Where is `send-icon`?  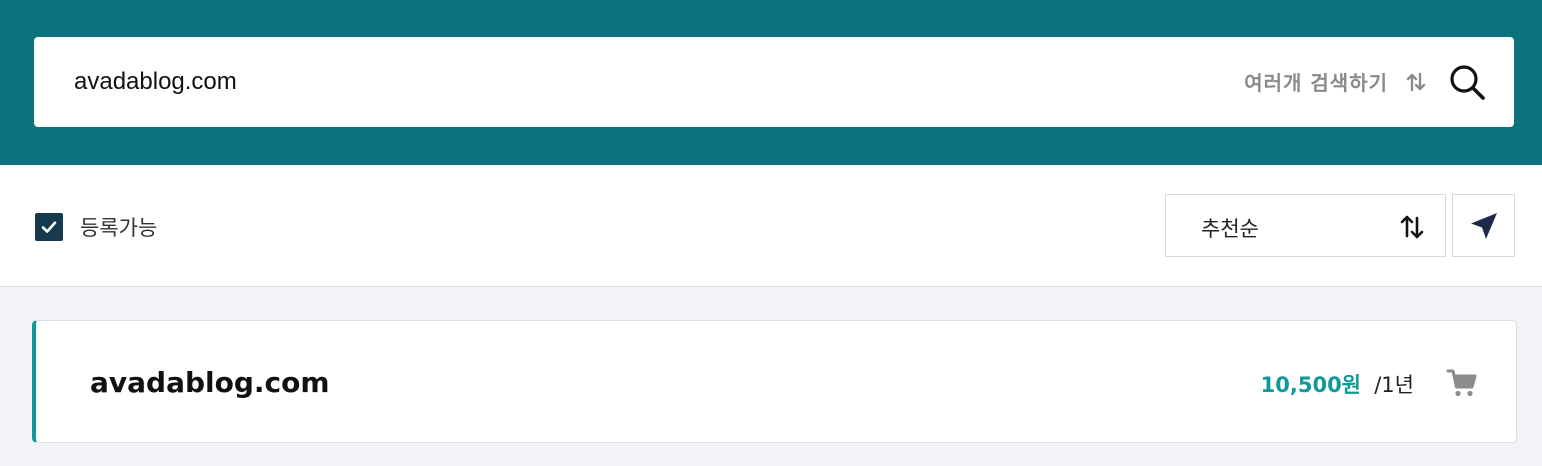 send-icon is located at coordinates (1483, 225).